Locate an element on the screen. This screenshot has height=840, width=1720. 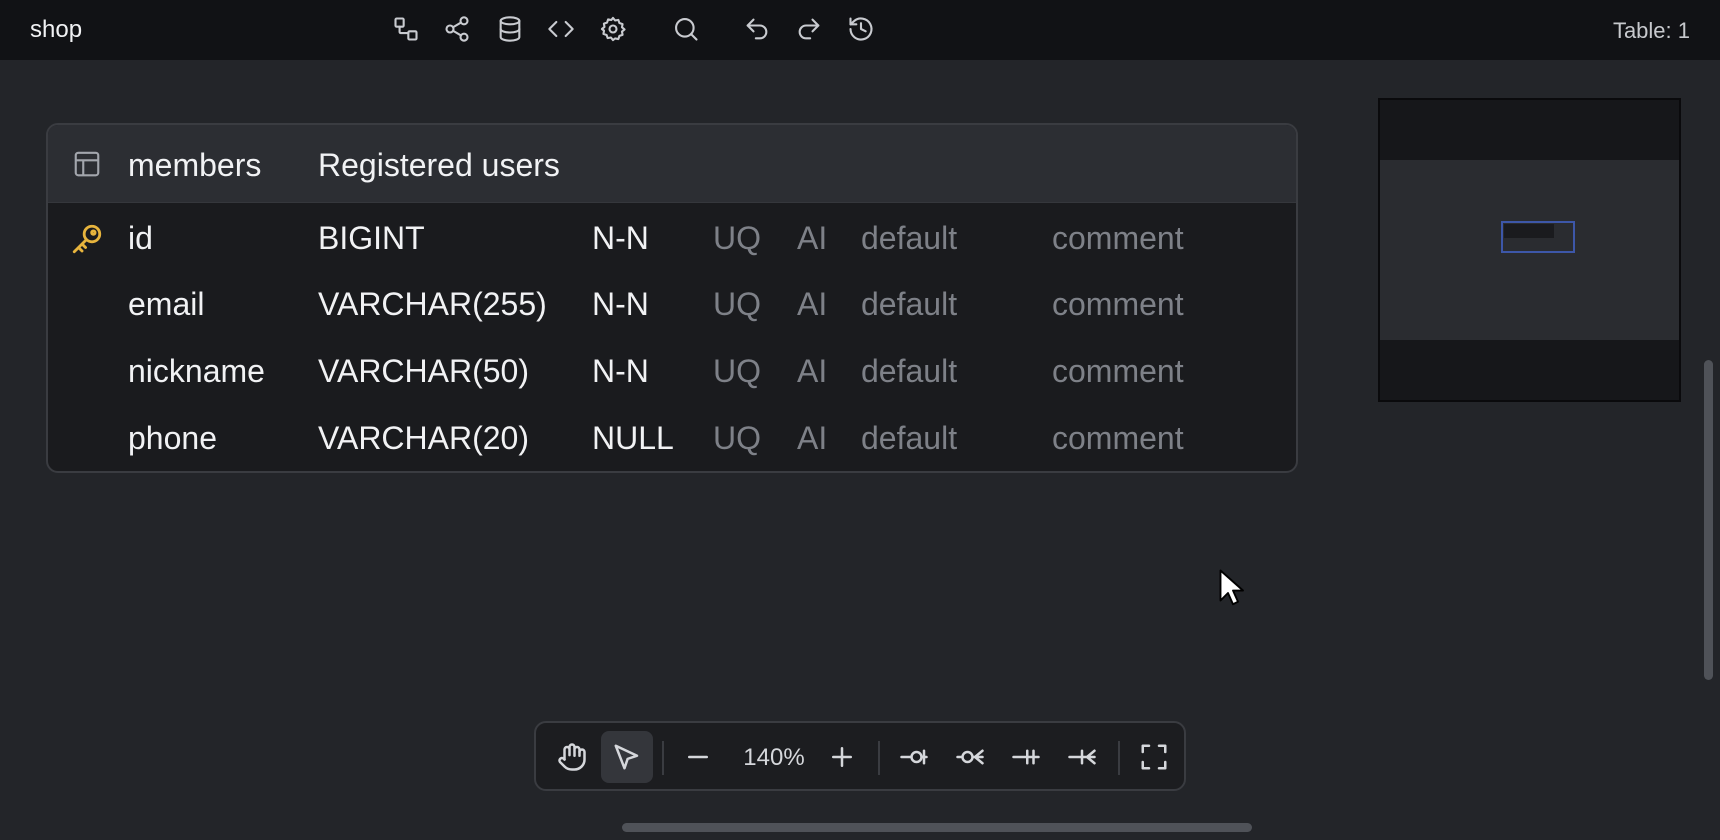
top-bar: shop Table: 1 is located at coordinates (860, 30).